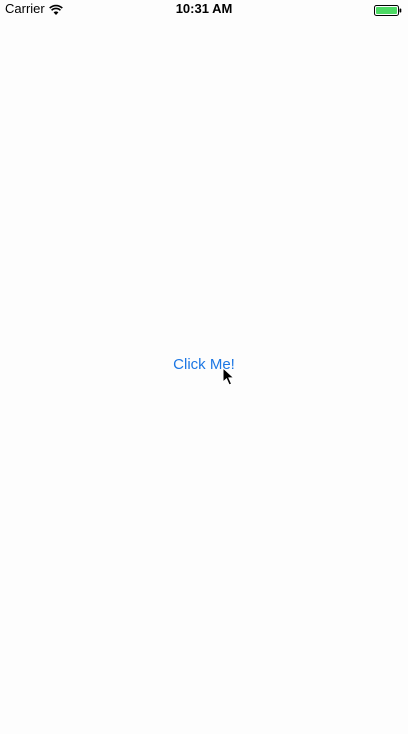 Image resolution: width=408 pixels, height=734 pixels. I want to click on status-time: 10:31 AM, so click(204, 8).